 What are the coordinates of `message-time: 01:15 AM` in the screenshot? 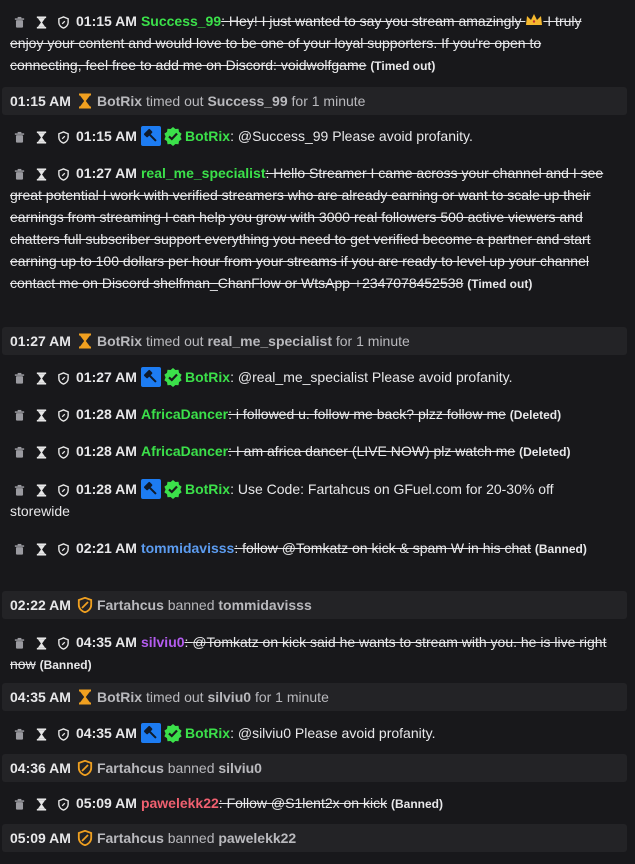 It's located at (106, 136).